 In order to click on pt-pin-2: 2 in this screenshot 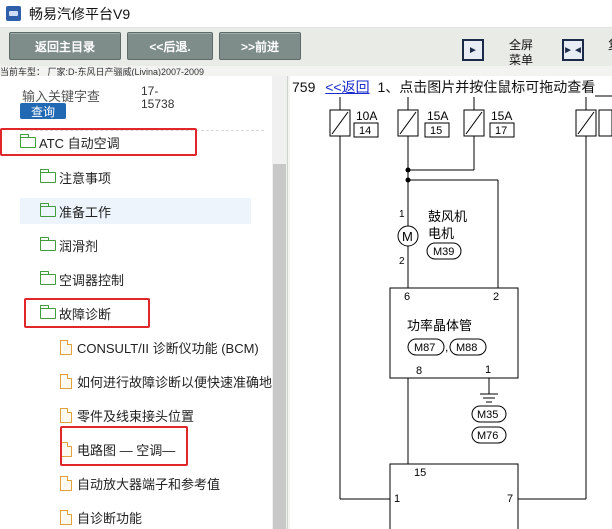, I will do `click(496, 297)`.